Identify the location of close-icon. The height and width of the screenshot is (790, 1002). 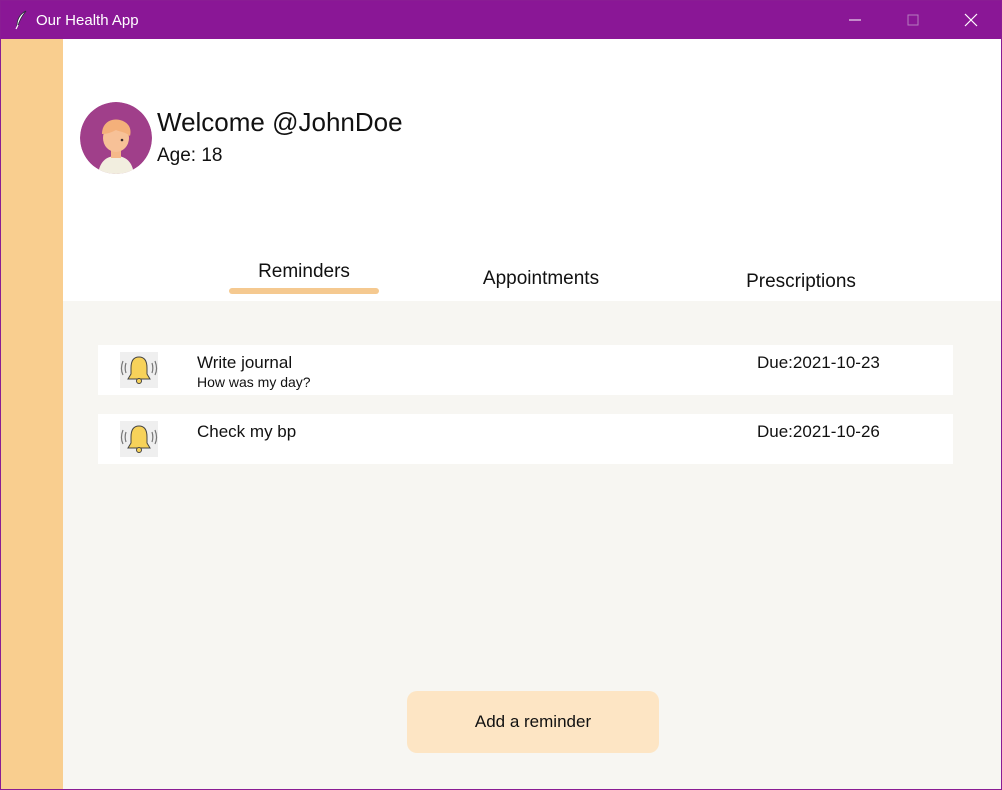
(971, 20).